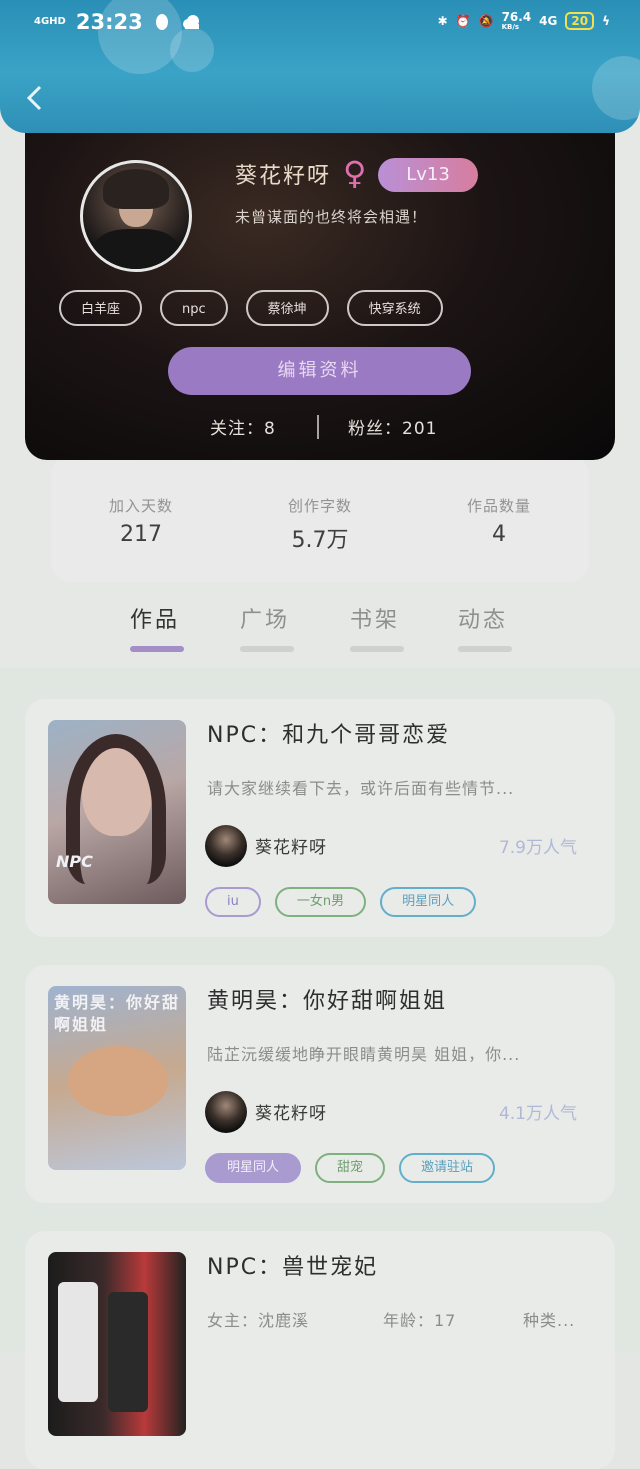 The height and width of the screenshot is (1469, 640). Describe the element at coordinates (394, 308) in the screenshot. I see `profile-tag: 快穿系统` at that location.